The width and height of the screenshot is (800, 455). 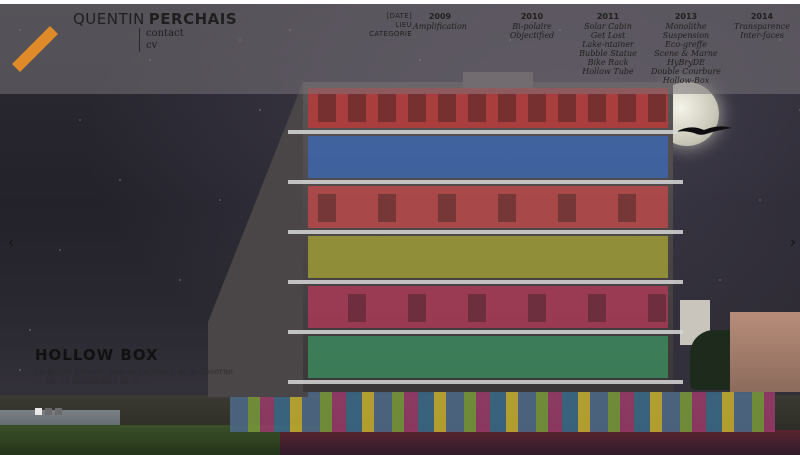 What do you see at coordinates (608, 62) in the screenshot?
I see `project-link: Bike Rack` at bounding box center [608, 62].